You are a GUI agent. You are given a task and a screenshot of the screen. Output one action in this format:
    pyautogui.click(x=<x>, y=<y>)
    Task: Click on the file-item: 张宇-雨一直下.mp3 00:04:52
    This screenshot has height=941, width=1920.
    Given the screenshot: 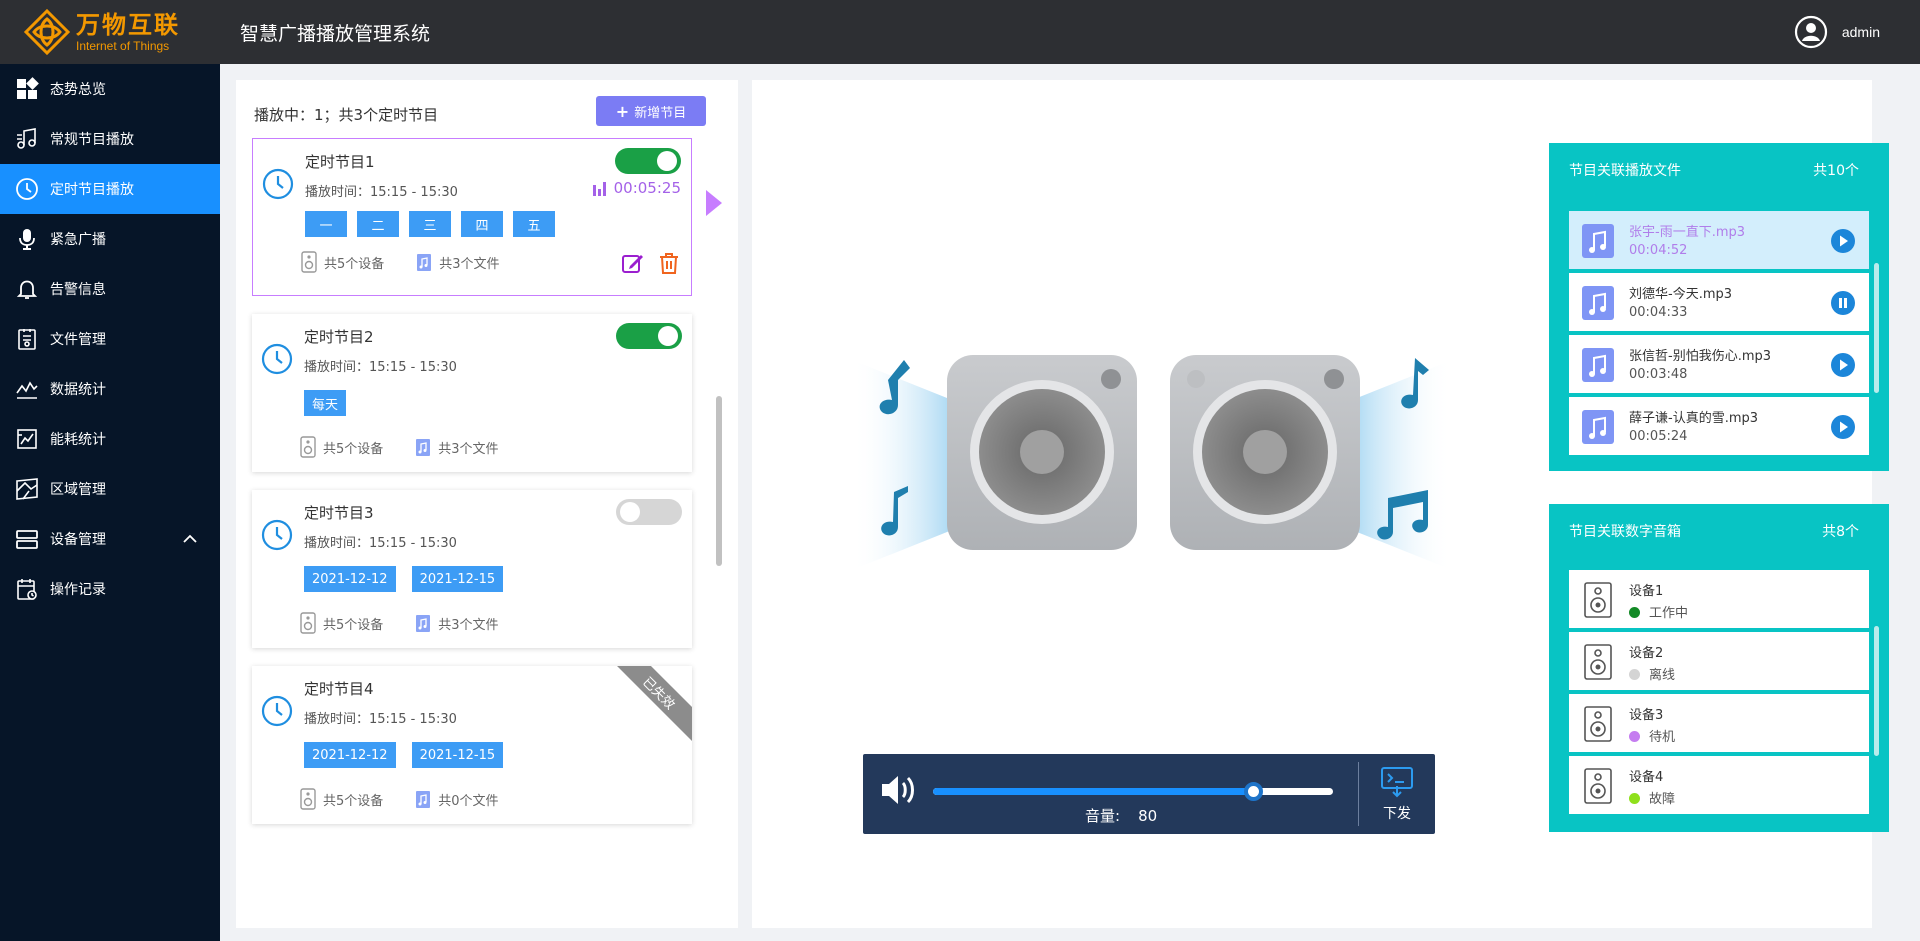 What is the action you would take?
    pyautogui.click(x=1719, y=240)
    